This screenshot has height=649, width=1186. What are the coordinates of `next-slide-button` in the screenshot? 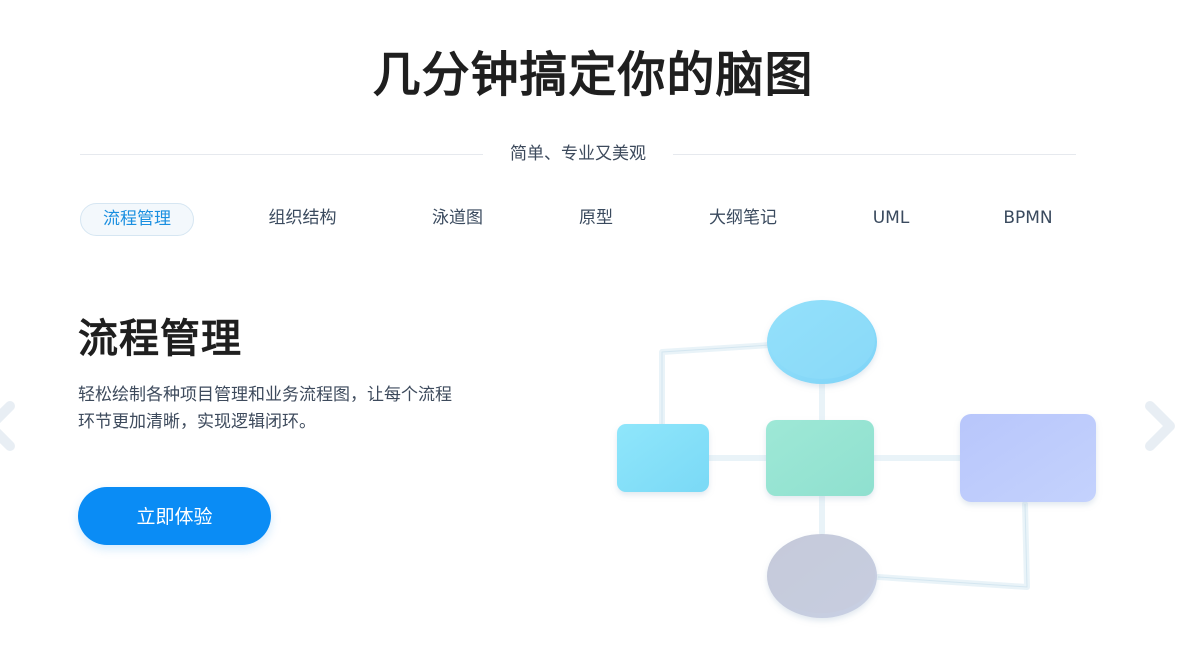 It's located at (1160, 426).